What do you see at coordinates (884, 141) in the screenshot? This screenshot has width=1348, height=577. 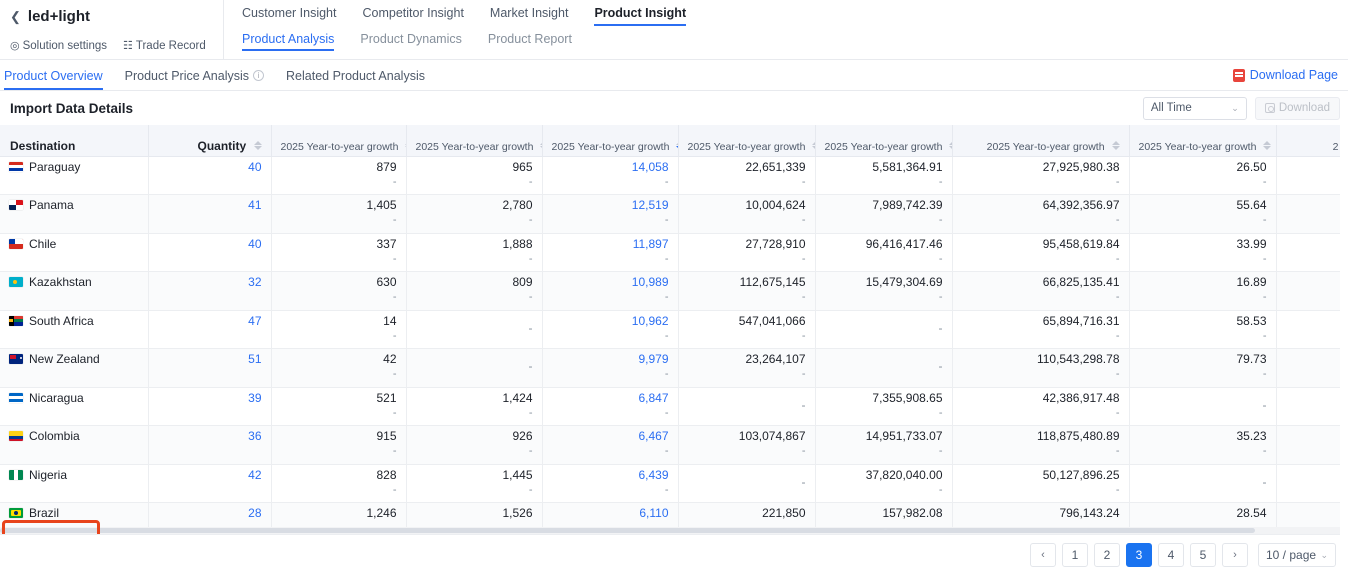 I see `col-header-c6: 2025 Year-to-year growth` at bounding box center [884, 141].